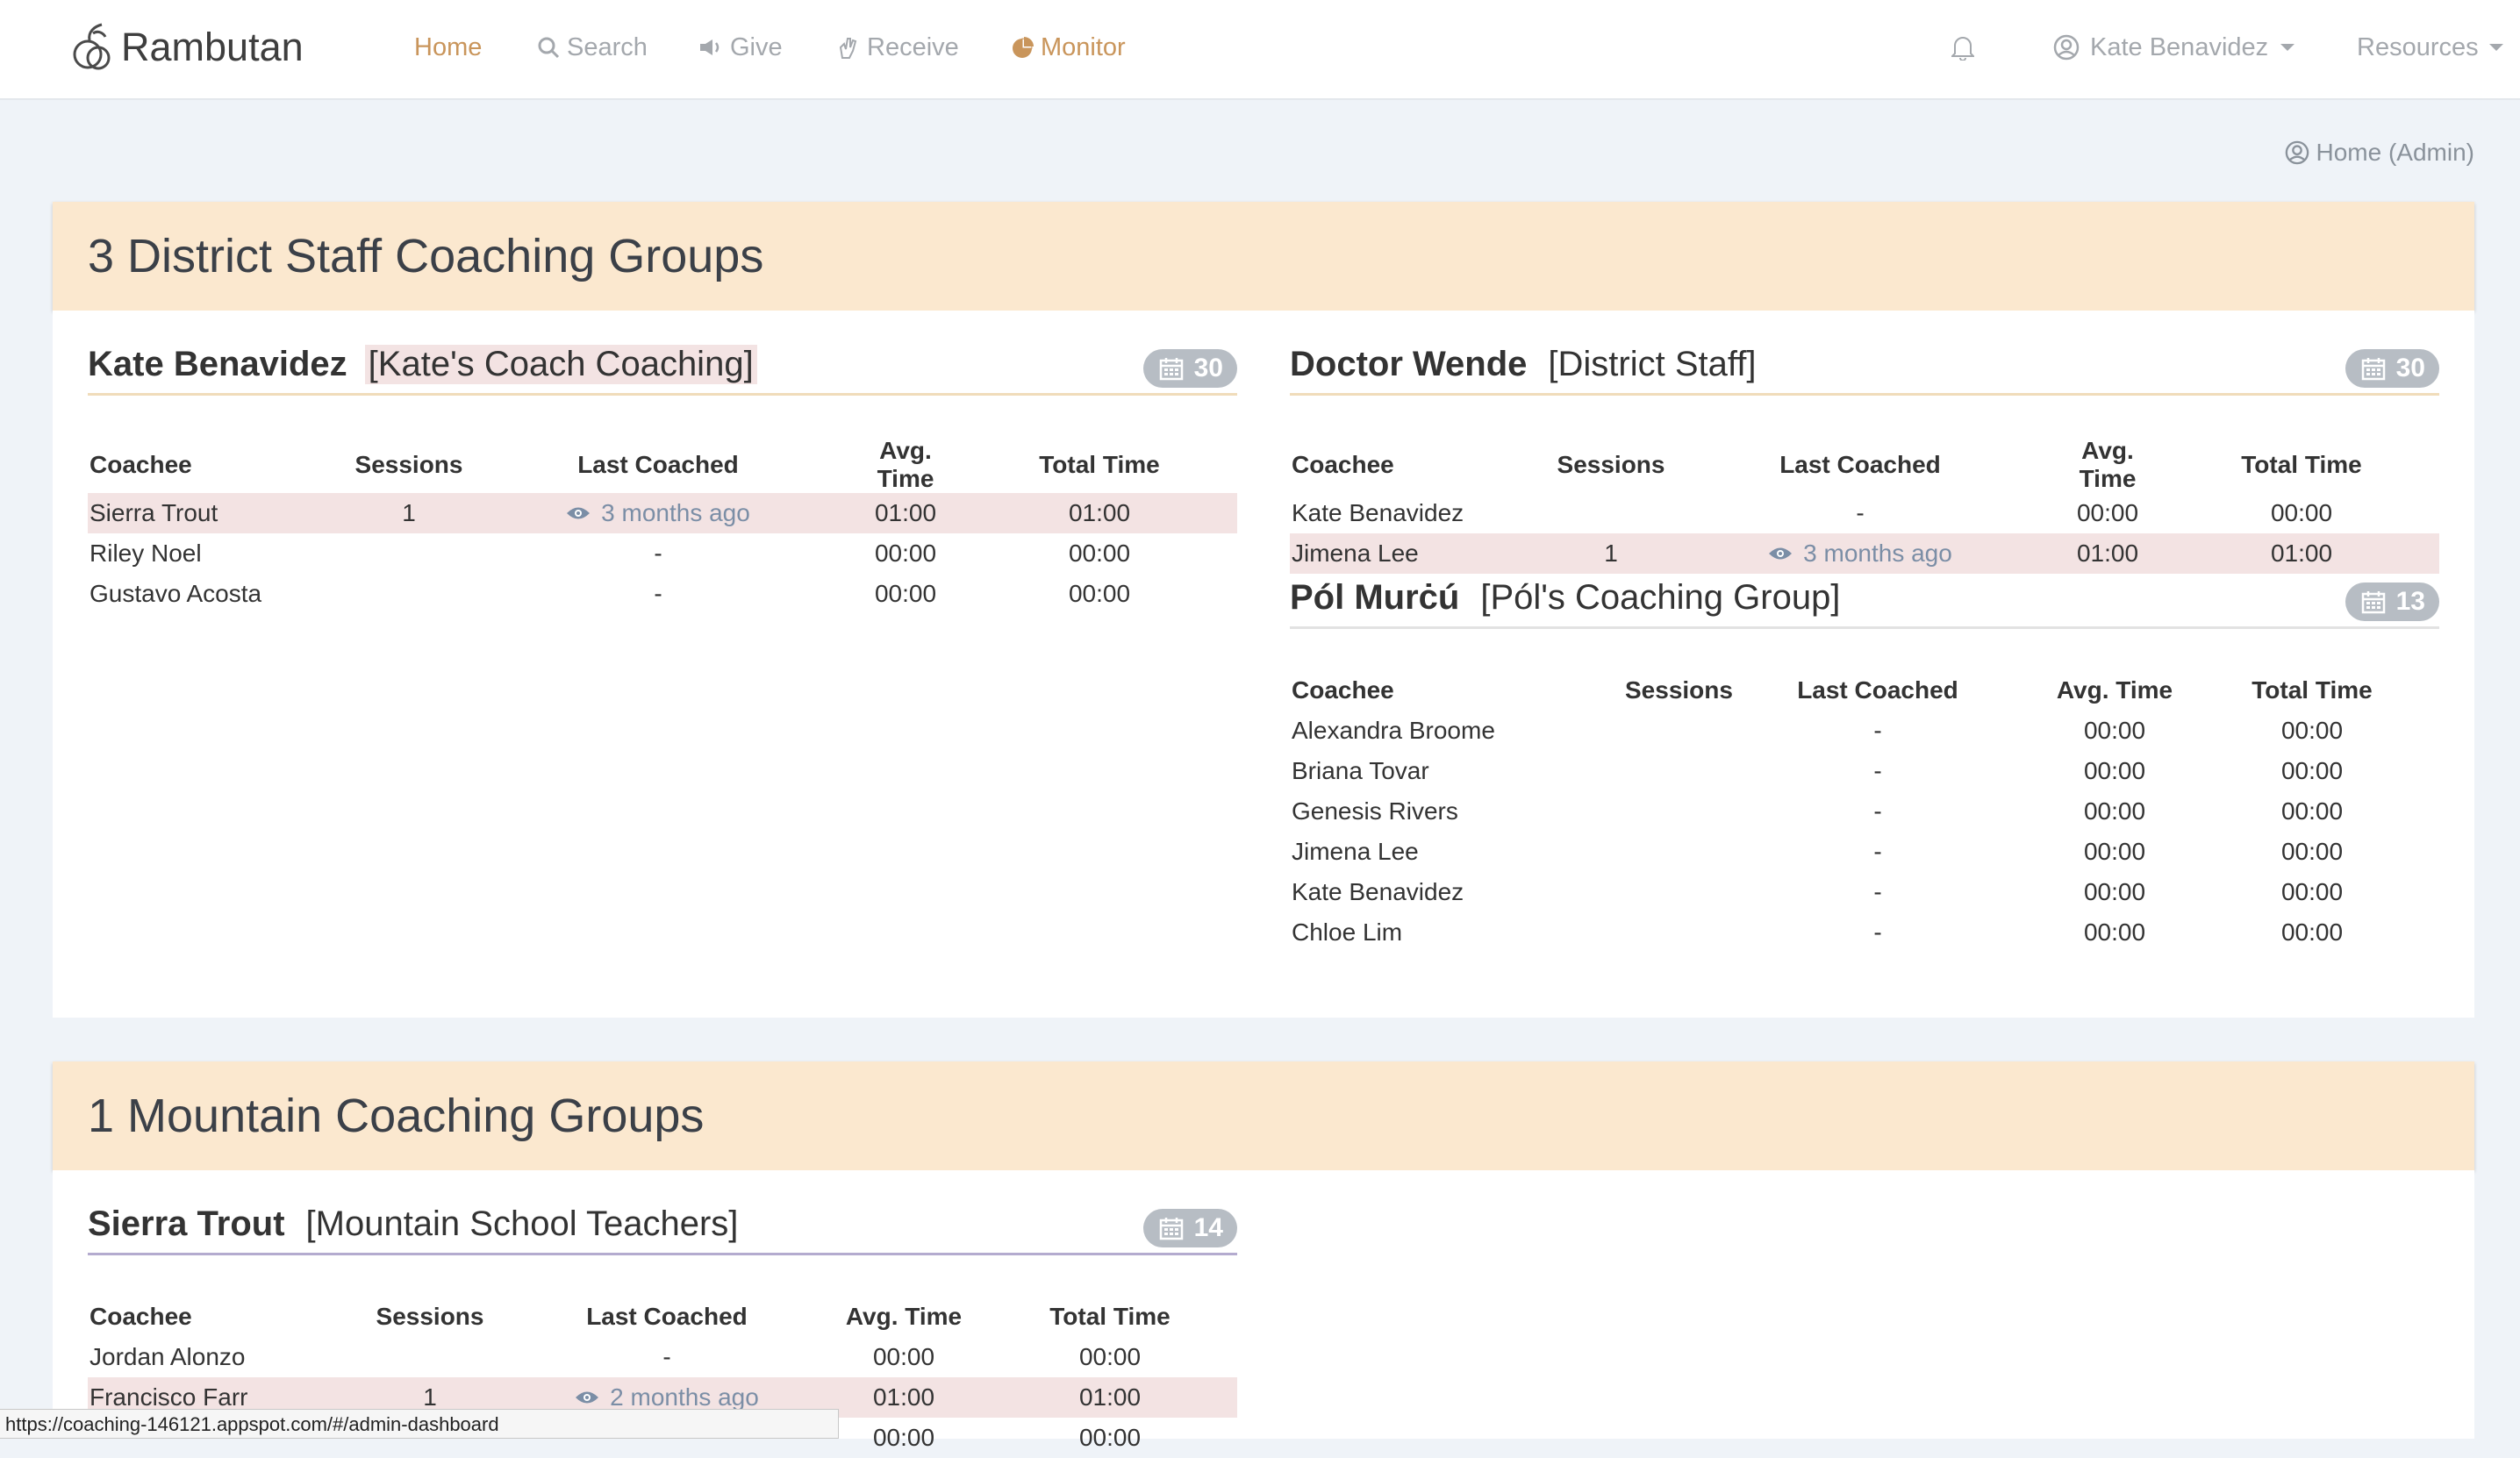 This screenshot has width=2520, height=1458. What do you see at coordinates (2297, 152) in the screenshot?
I see `user-circle-icon` at bounding box center [2297, 152].